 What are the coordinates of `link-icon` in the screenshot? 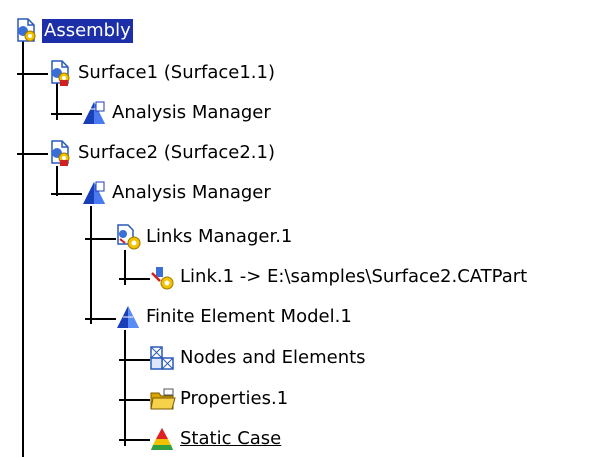 It's located at (162, 277).